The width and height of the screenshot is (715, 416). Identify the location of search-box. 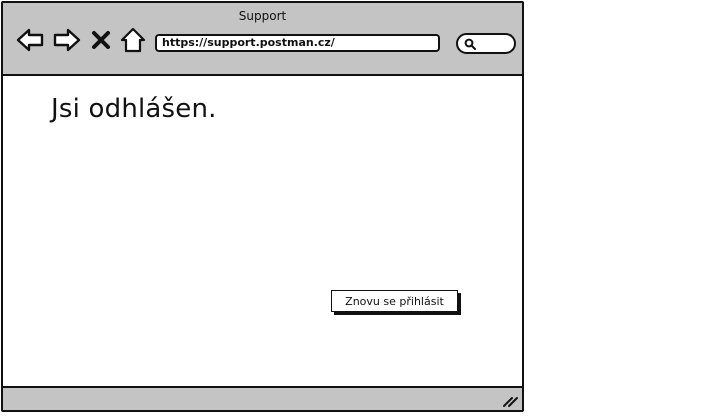
(486, 43).